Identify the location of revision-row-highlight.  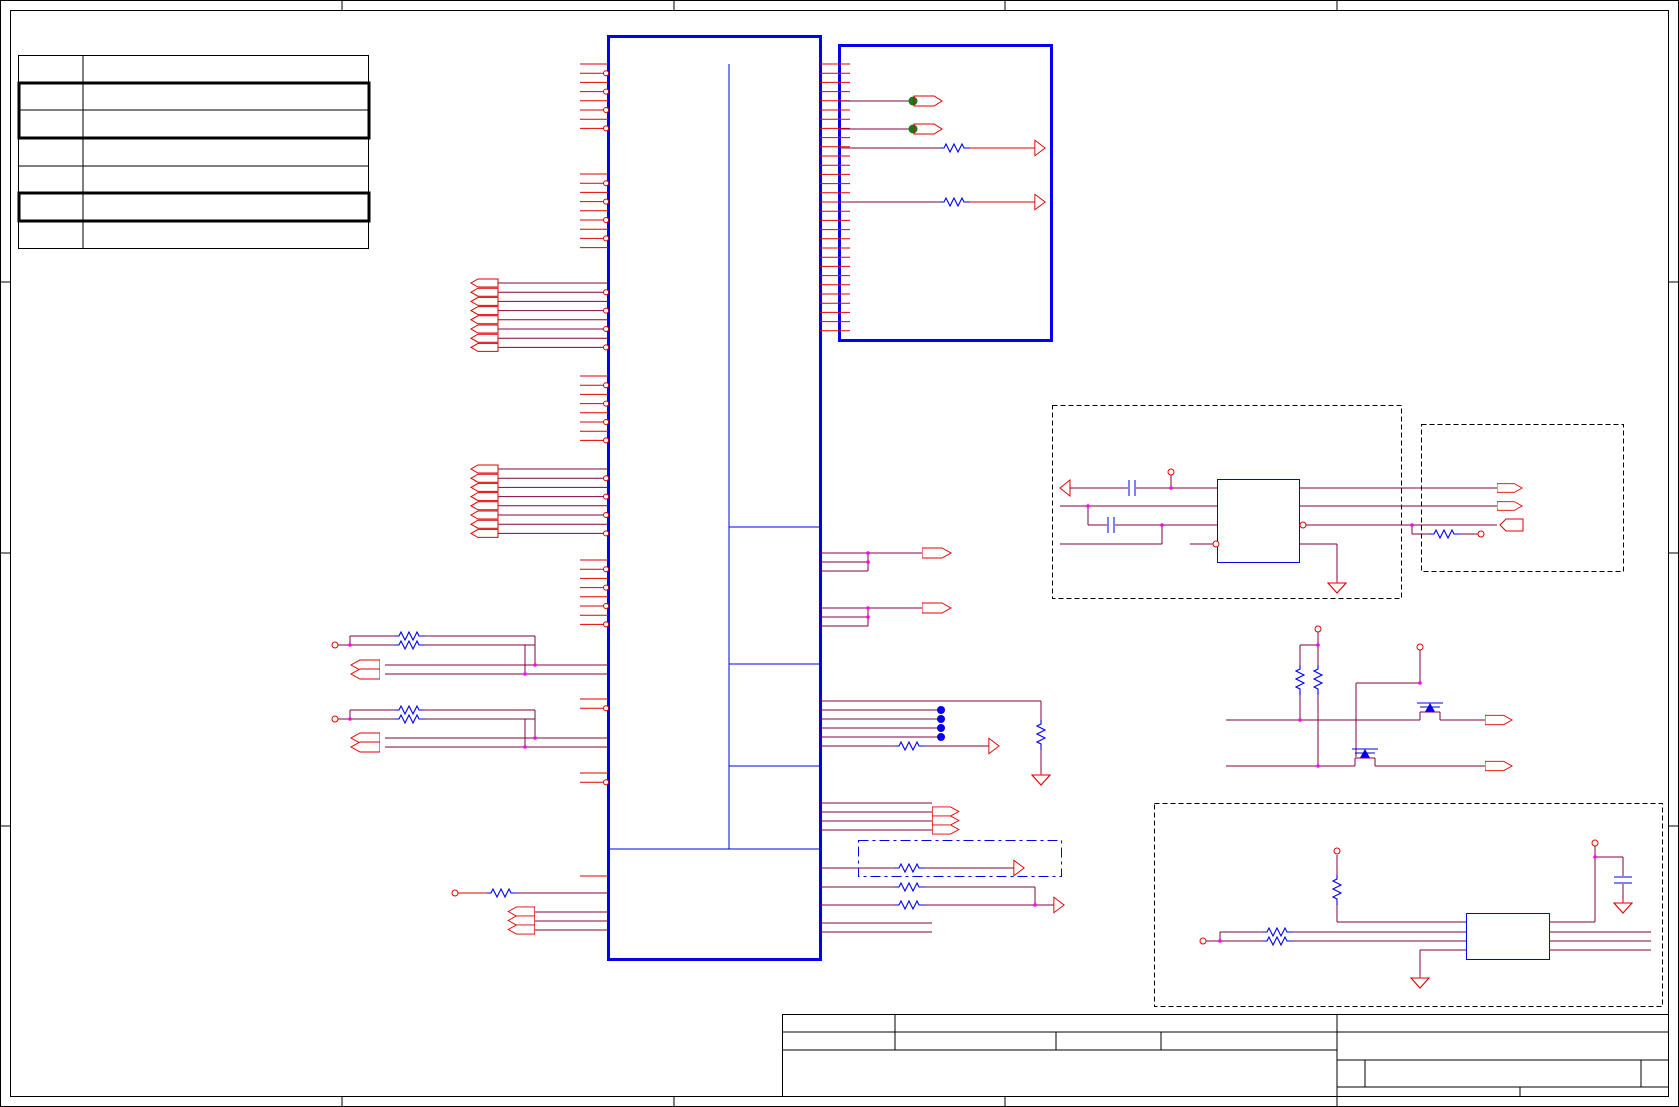
(194, 207).